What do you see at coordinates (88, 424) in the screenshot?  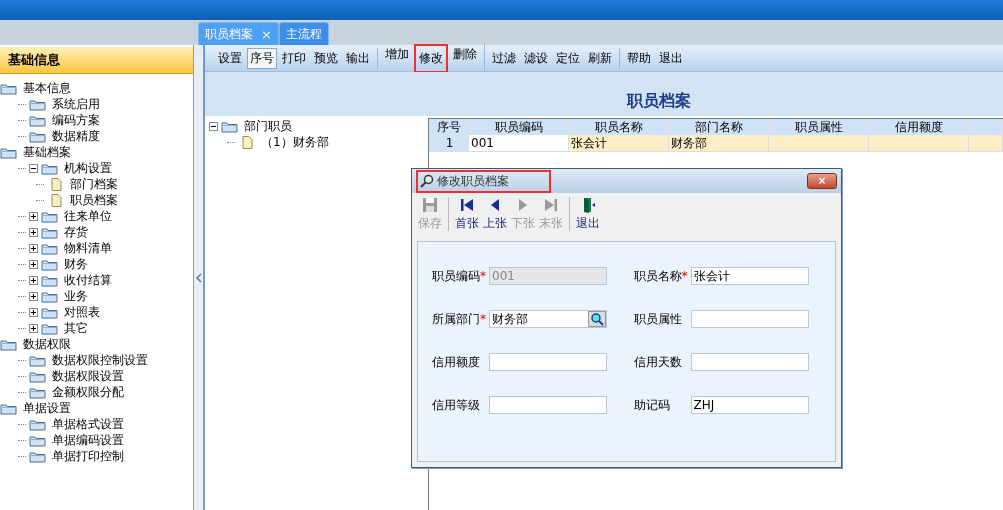 I see `tree-item: 单据格式设置` at bounding box center [88, 424].